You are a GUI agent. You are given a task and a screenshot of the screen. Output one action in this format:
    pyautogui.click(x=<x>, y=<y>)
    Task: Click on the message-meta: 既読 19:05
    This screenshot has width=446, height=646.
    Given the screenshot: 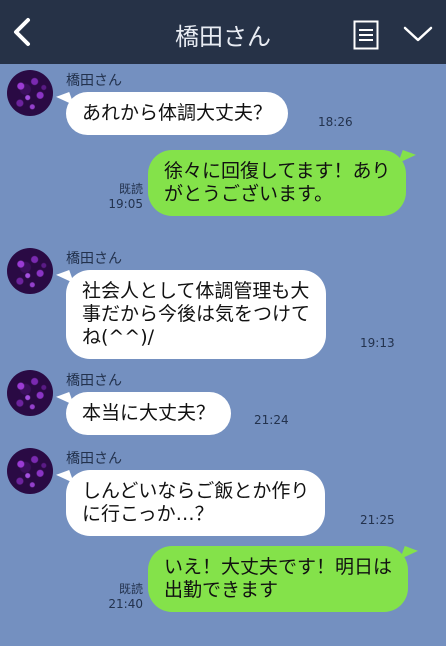 What is the action you would take?
    pyautogui.click(x=123, y=197)
    